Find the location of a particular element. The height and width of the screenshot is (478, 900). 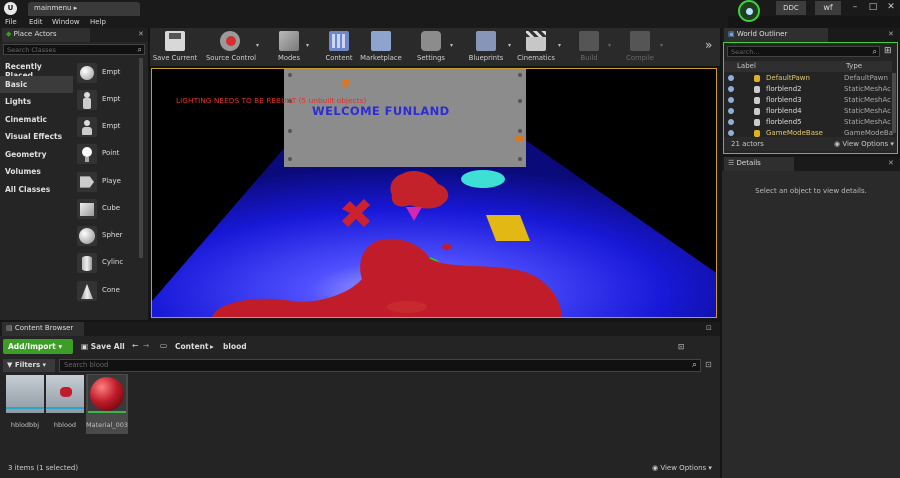

save-all-button: ▣ Save All is located at coordinates (103, 346).